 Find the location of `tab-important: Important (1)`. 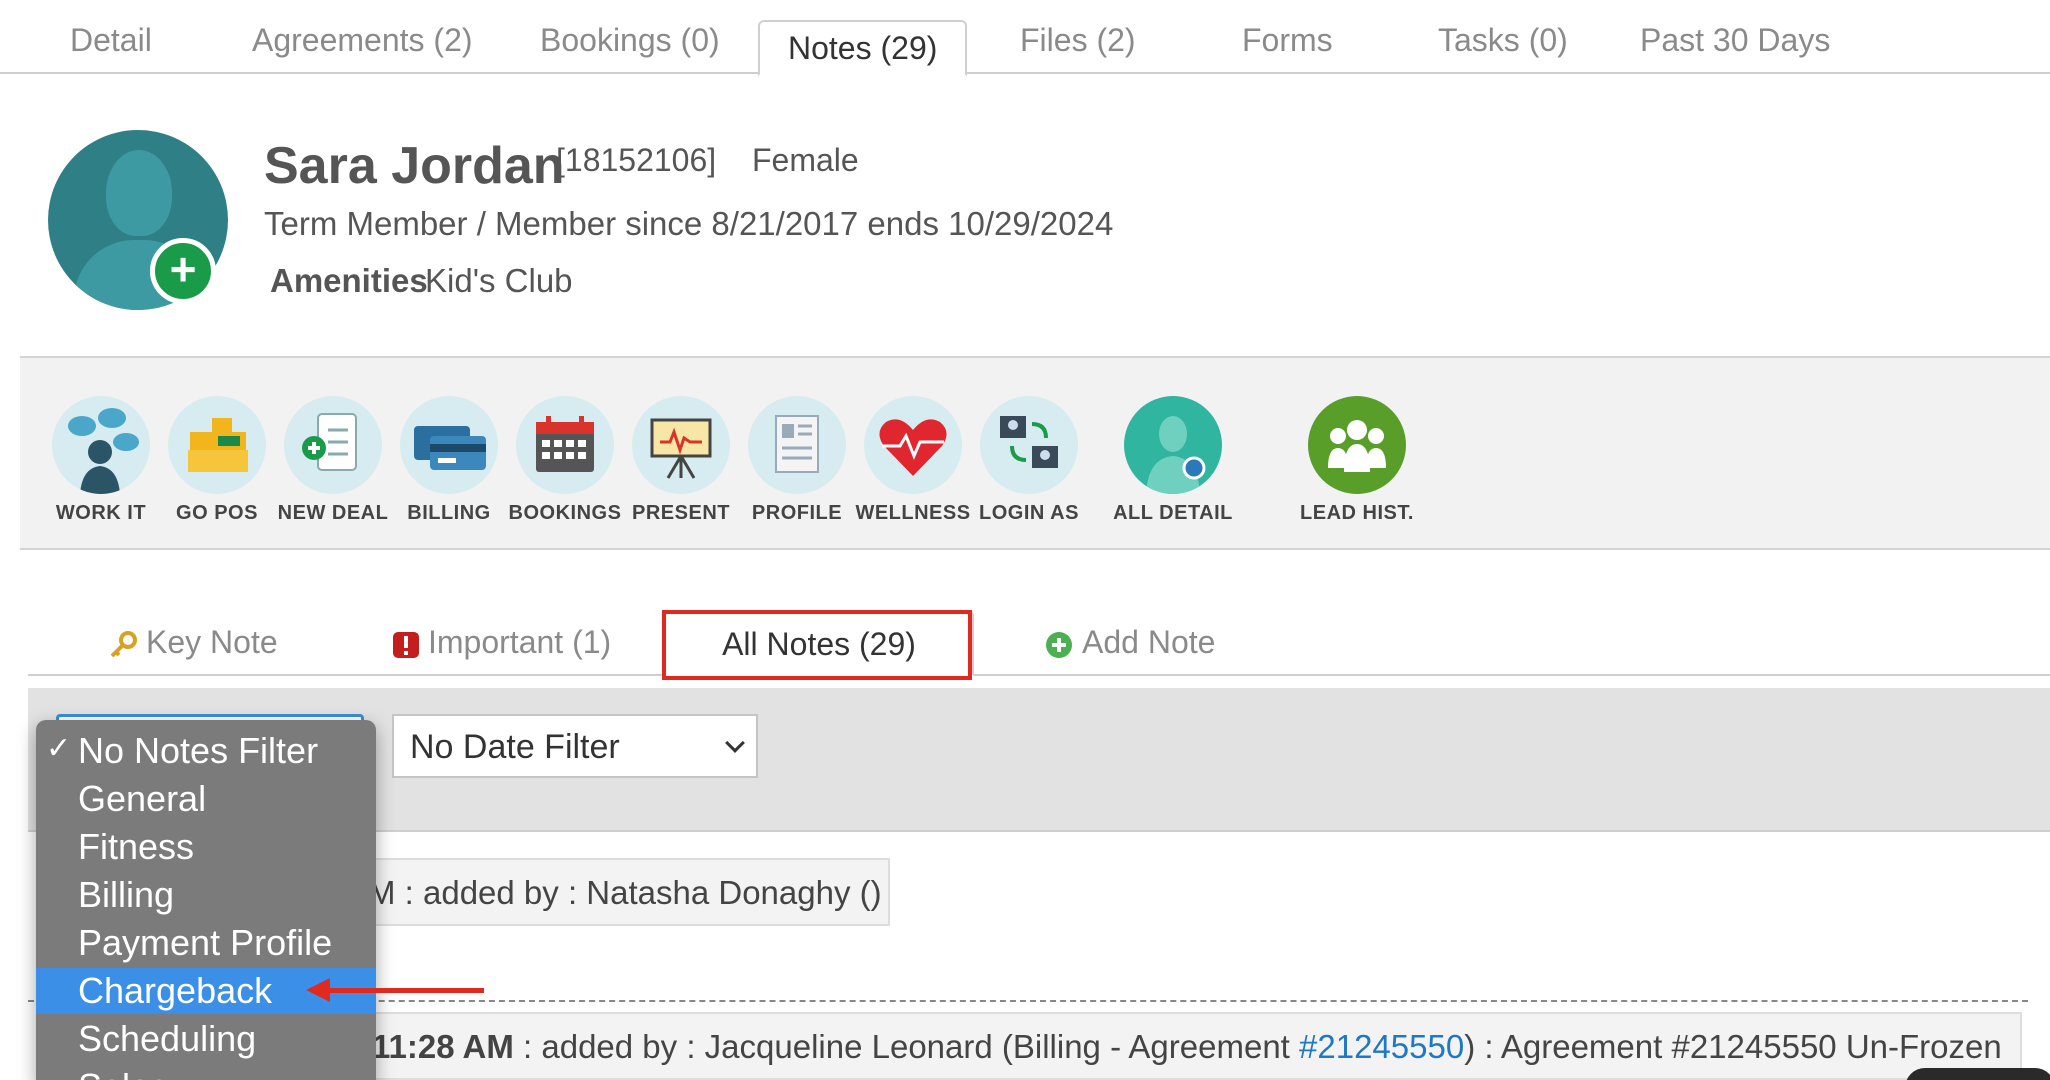

tab-important: Important (1) is located at coordinates (501, 642).